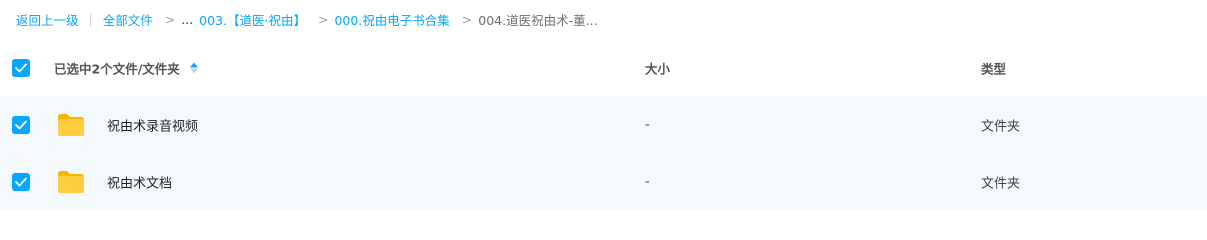 The image size is (1207, 240). Describe the element at coordinates (391, 19) in the screenshot. I see `breadcrumb-item-2: 000.祝由电子书合集` at that location.